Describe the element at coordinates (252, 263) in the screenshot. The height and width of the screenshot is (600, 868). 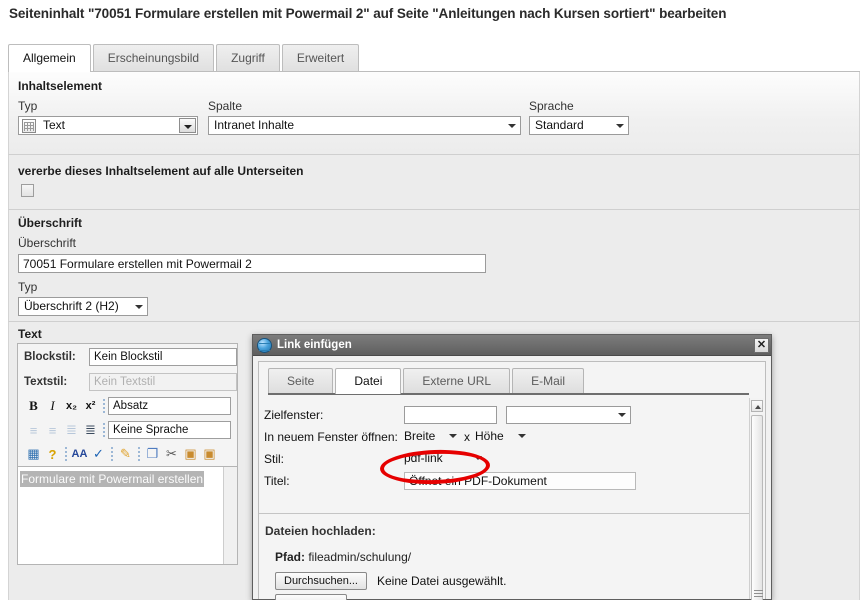
I see `heading-input` at that location.